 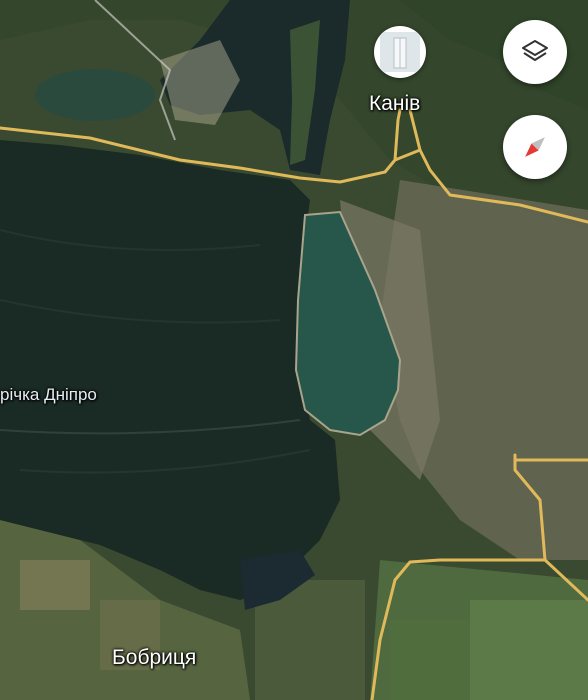 I want to click on lake-northwest, so click(x=95, y=95).